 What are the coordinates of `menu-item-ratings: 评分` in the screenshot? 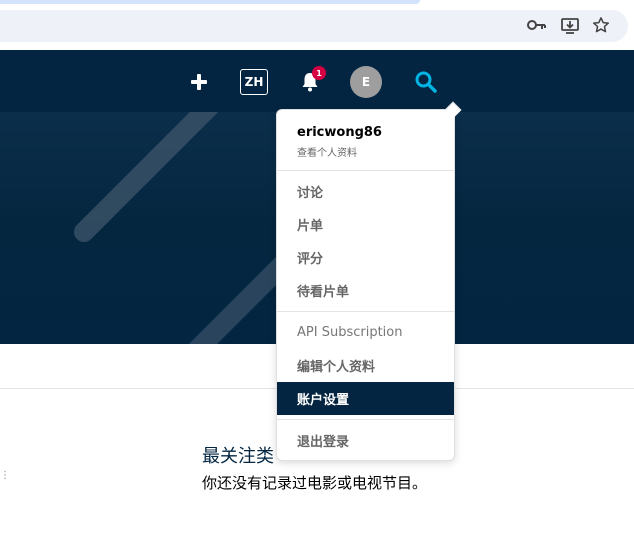 It's located at (365, 257).